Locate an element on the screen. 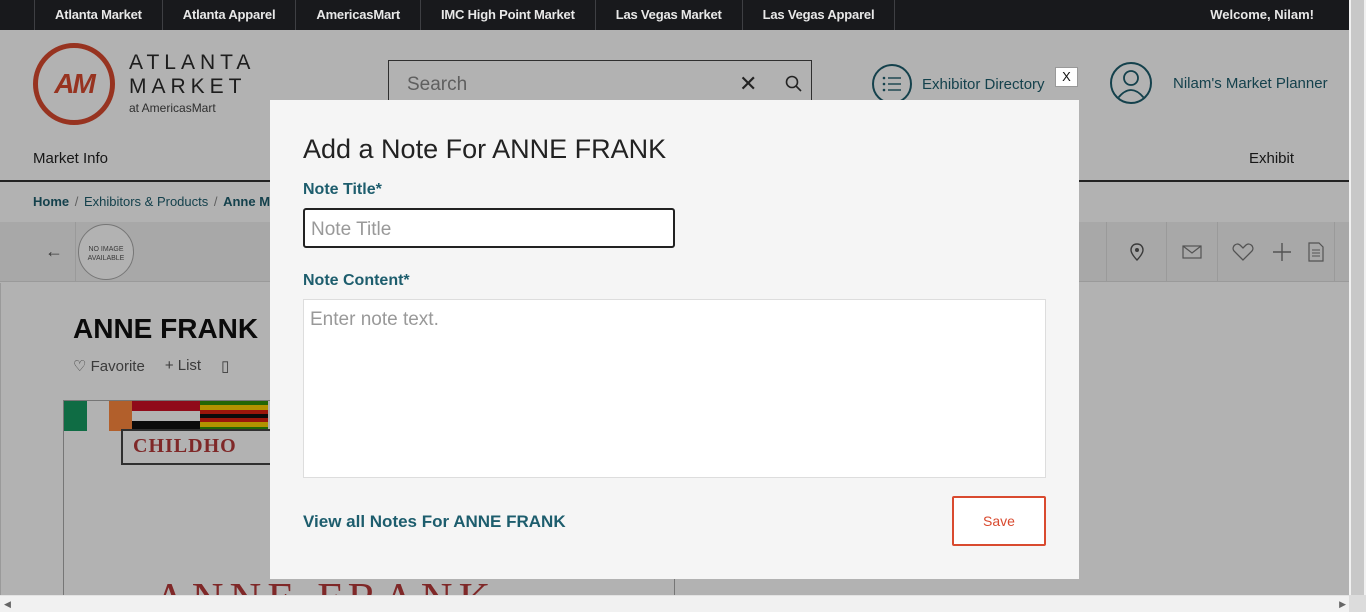 This screenshot has height=612, width=1366. market-link-atlanta-market: Atlanta Market is located at coordinates (98, 15).